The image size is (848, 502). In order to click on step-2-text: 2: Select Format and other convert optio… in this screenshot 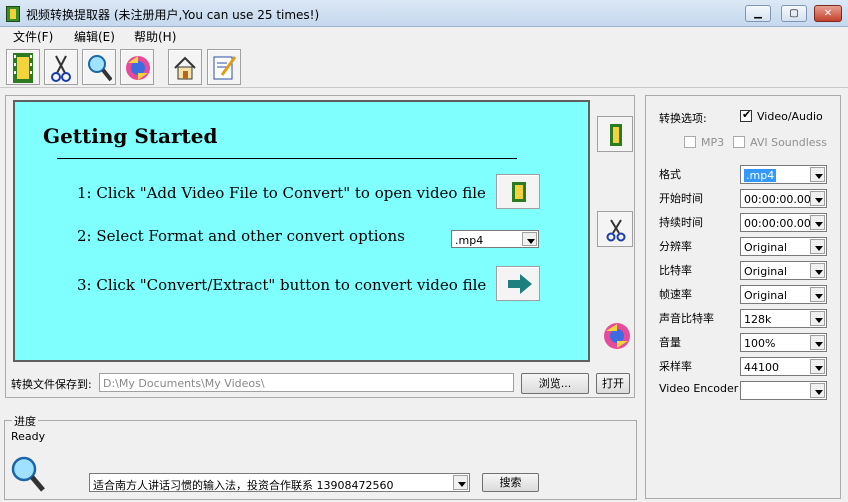, I will do `click(241, 236)`.